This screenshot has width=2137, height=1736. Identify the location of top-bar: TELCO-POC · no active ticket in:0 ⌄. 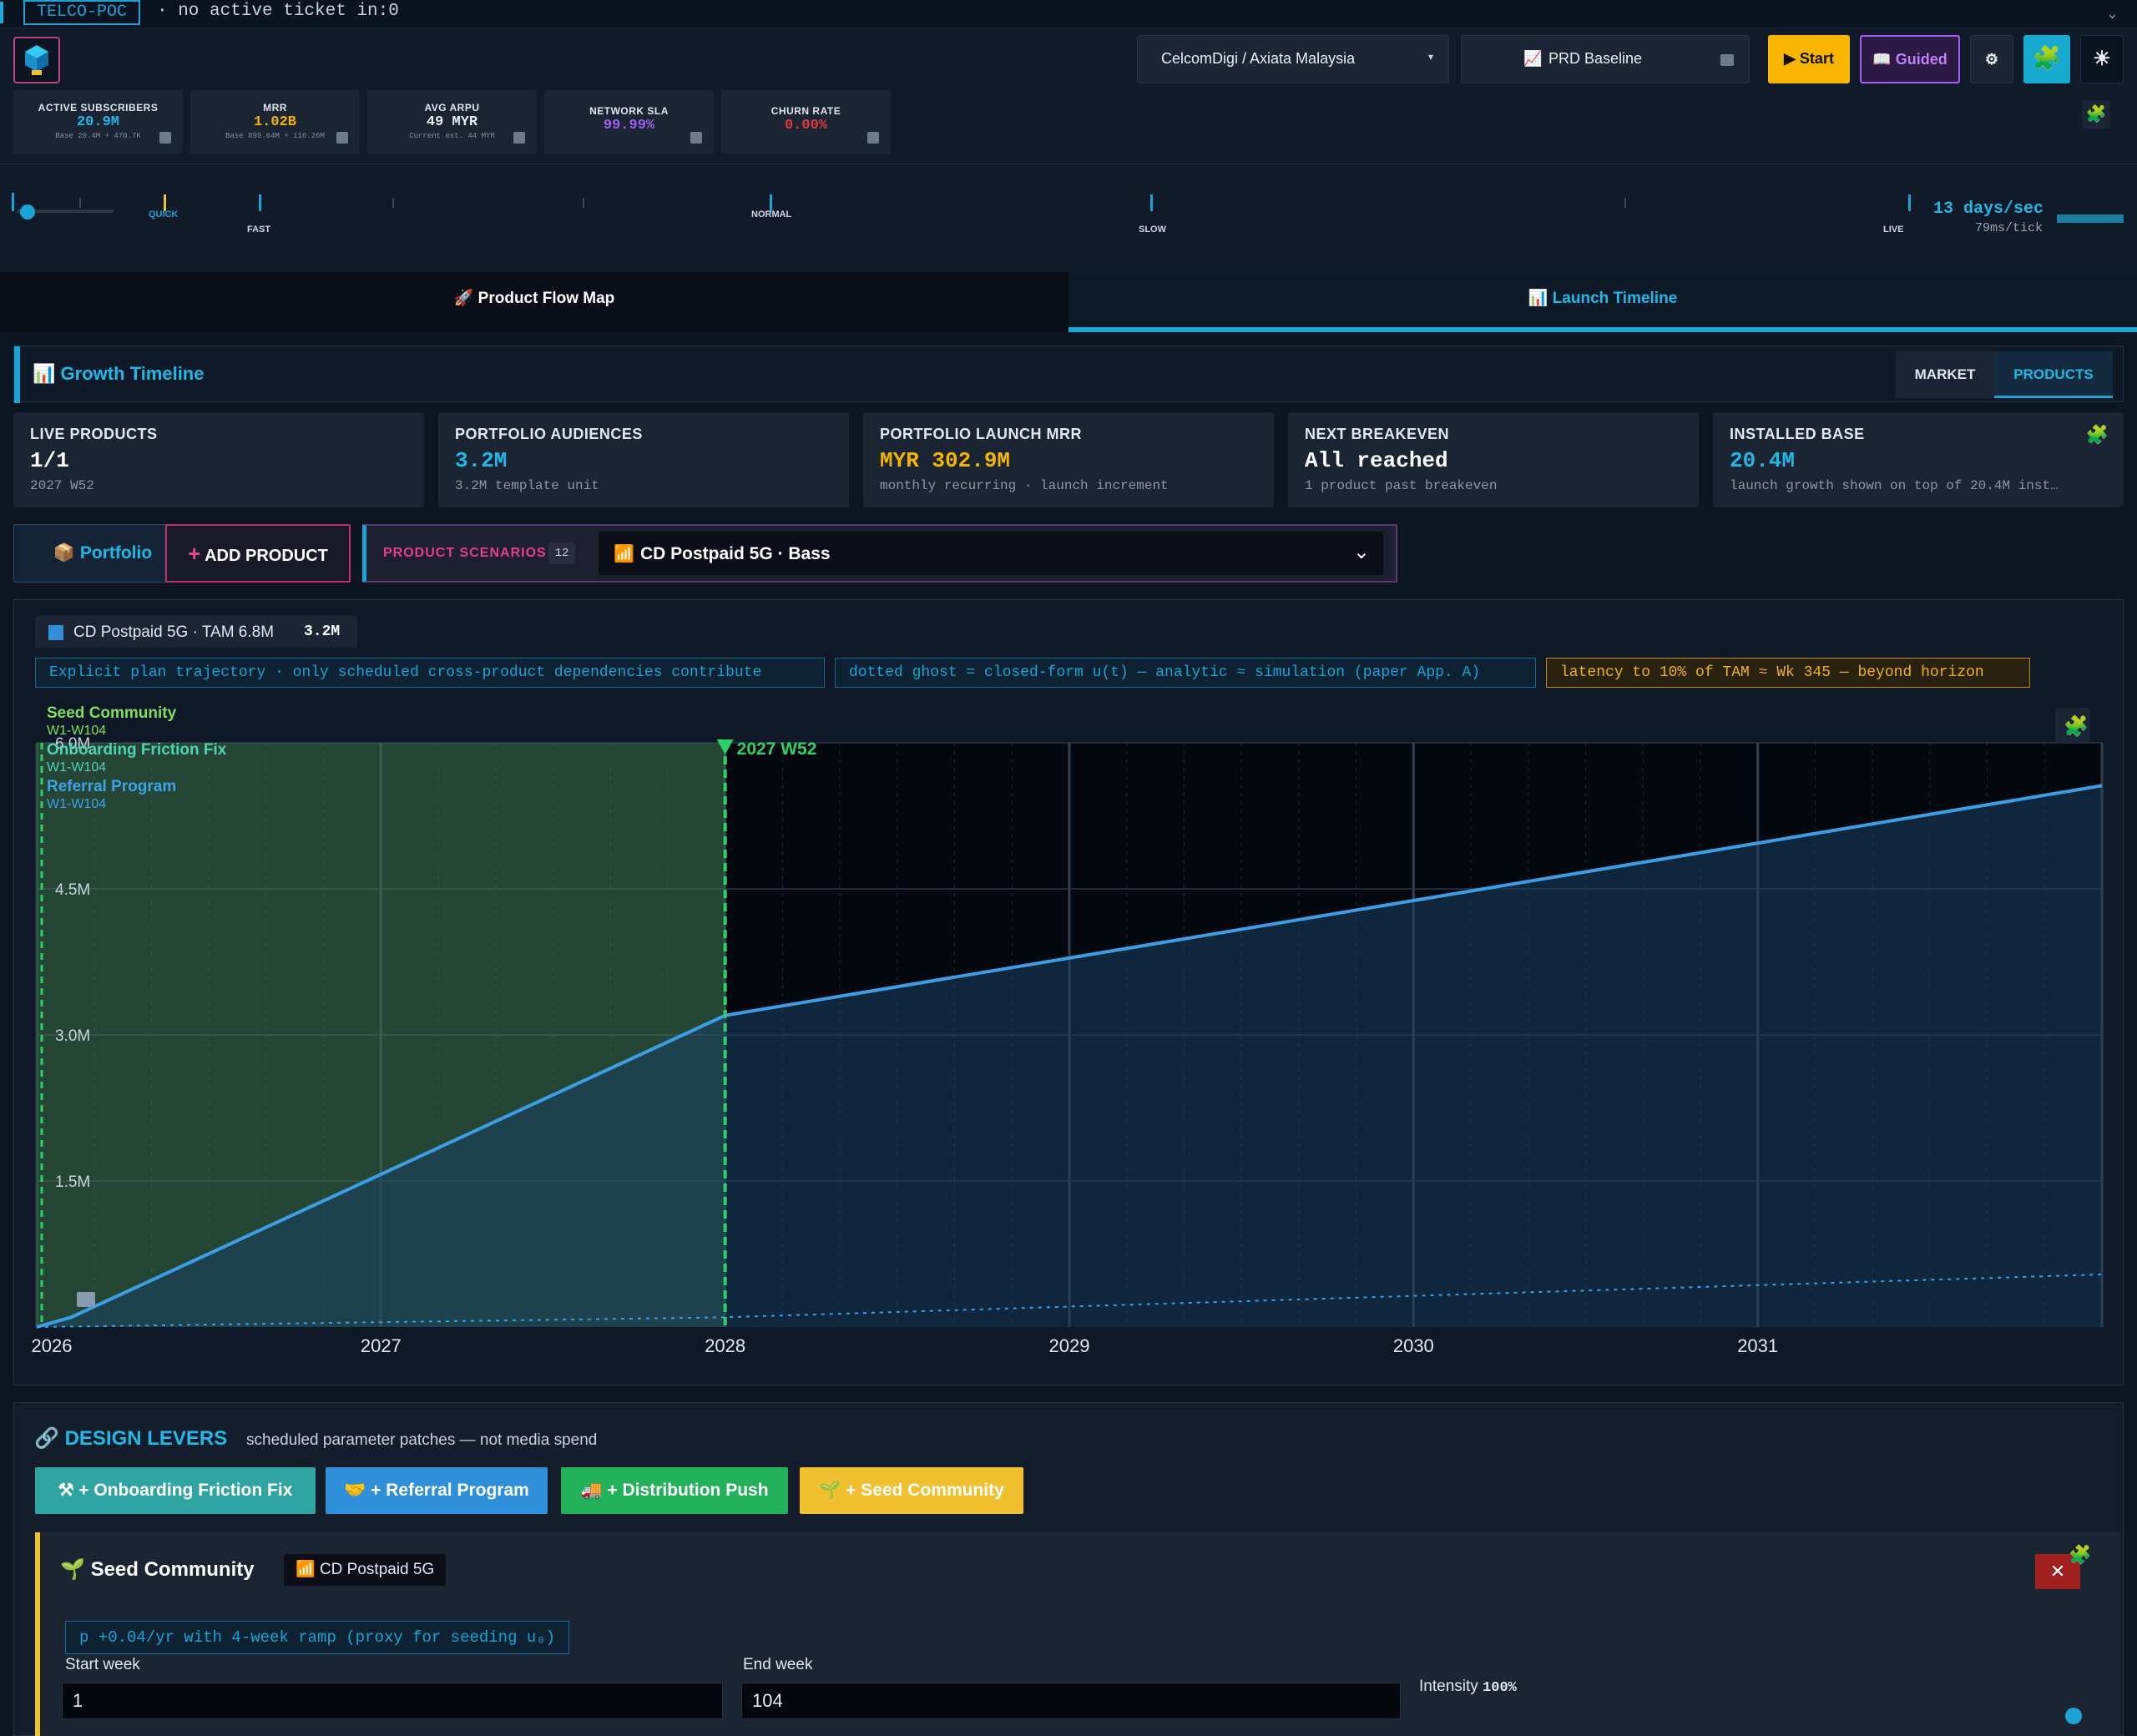
(1068, 14).